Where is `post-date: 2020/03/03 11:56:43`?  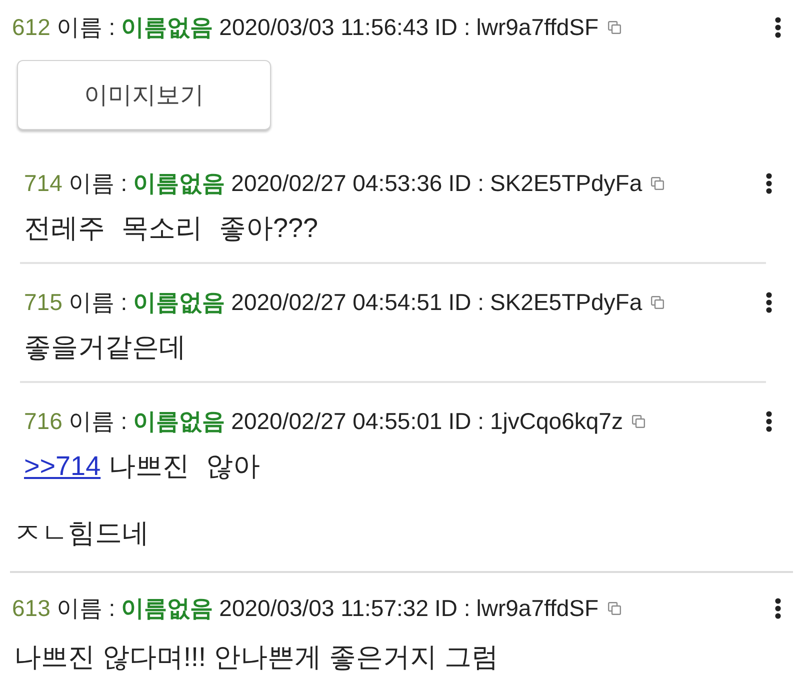
post-date: 2020/03/03 11:56:43 is located at coordinates (323, 27).